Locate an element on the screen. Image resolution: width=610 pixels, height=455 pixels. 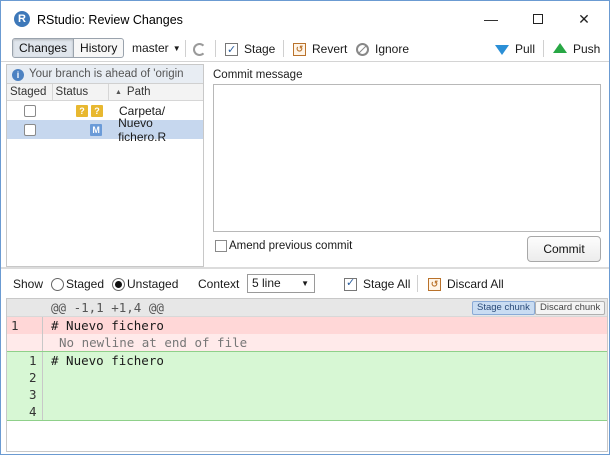
title-bar: R RStudio: Review Changes — ✕ is located at coordinates (305, 18).